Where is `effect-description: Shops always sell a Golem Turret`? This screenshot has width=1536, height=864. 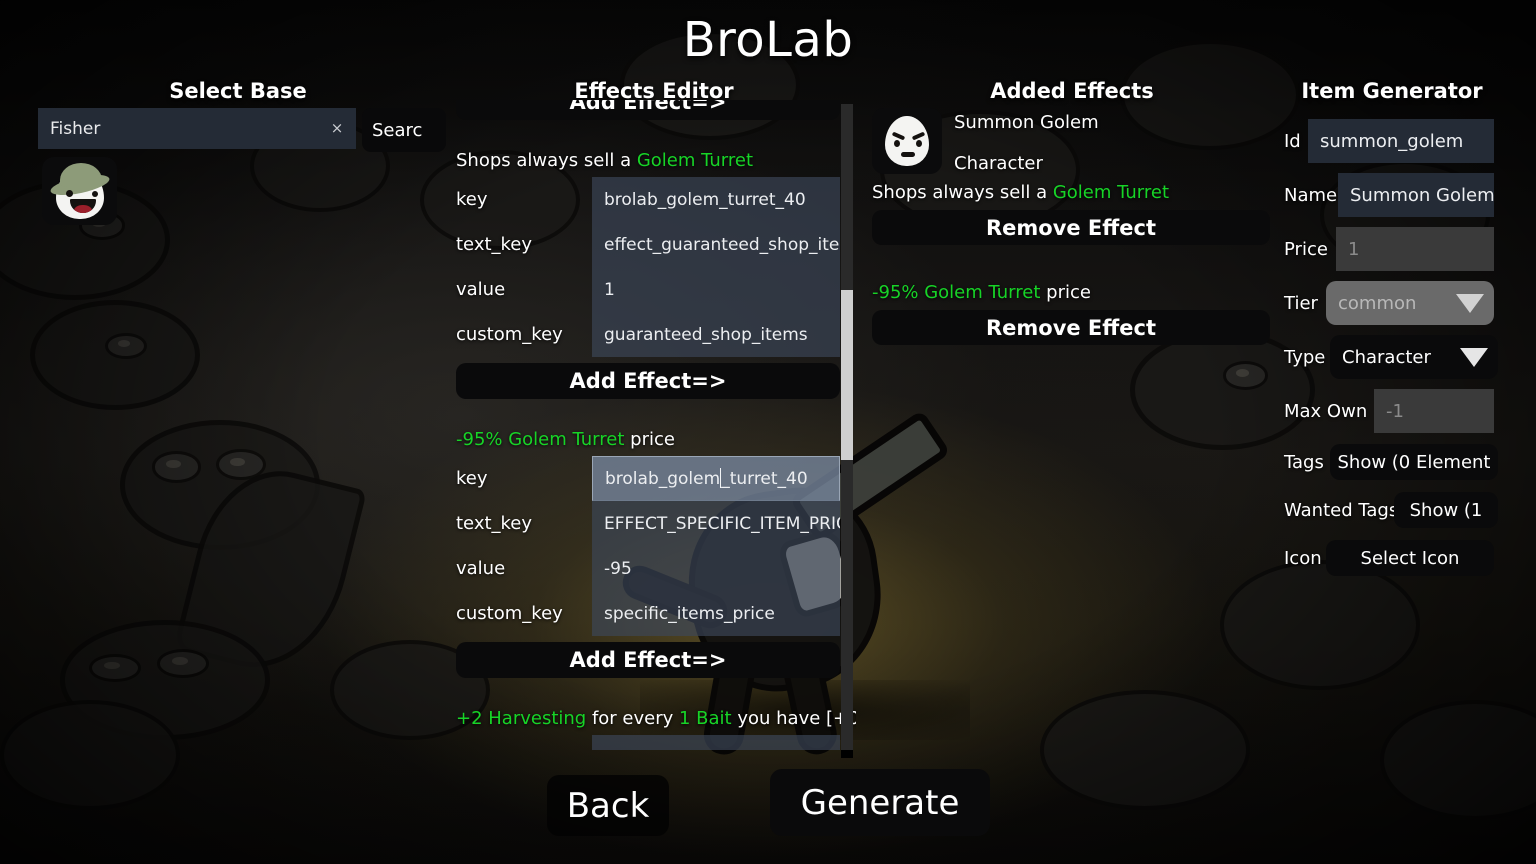 effect-description: Shops always sell a Golem Turret is located at coordinates (646, 161).